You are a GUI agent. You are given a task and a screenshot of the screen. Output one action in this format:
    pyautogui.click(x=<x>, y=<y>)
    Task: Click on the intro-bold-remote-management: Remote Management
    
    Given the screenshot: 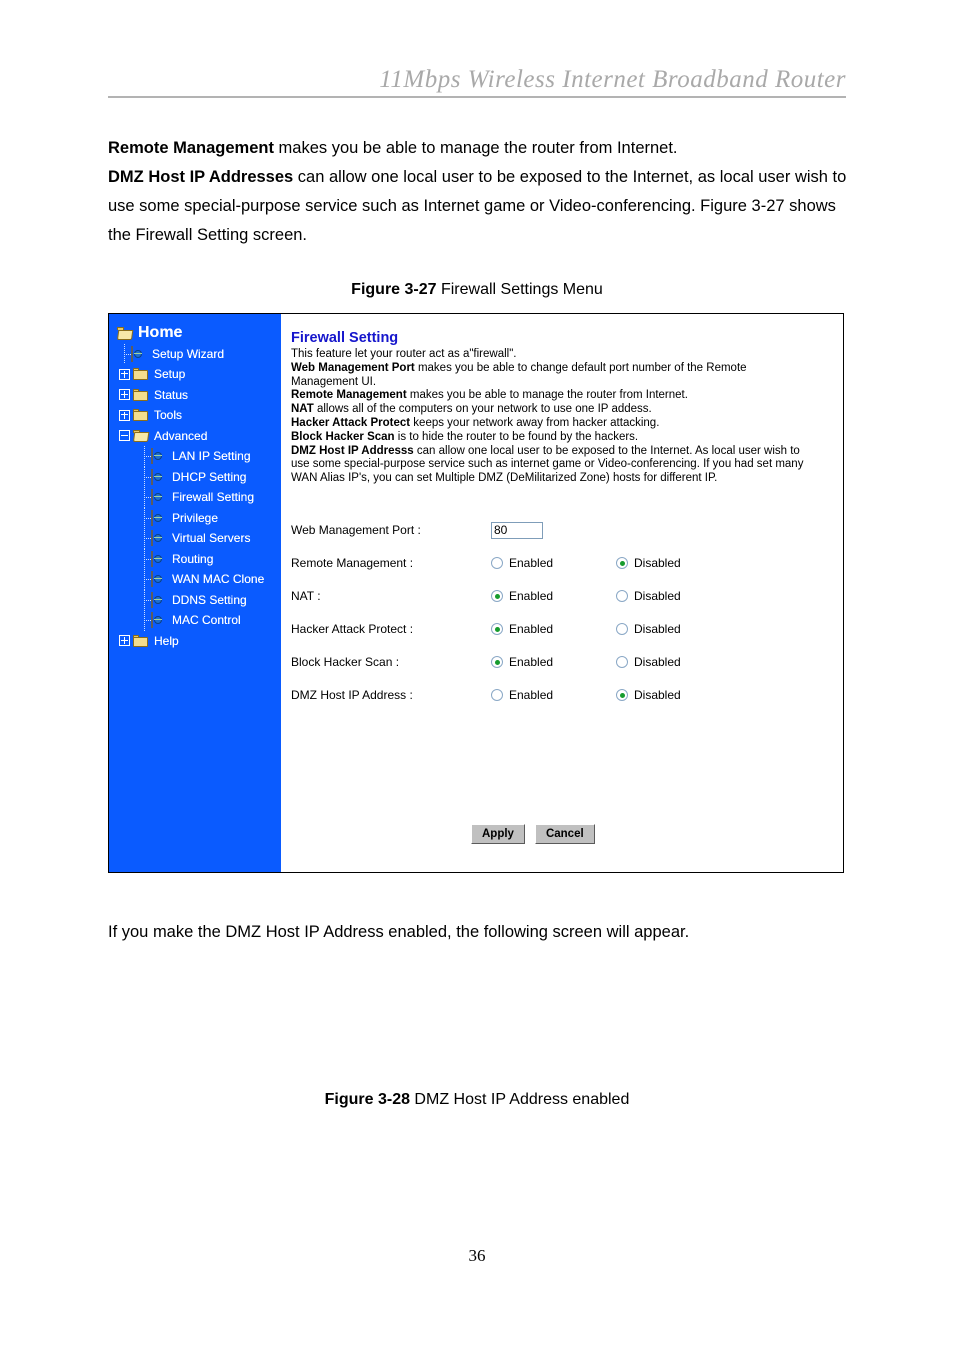 What is the action you would take?
    pyautogui.click(x=191, y=148)
    